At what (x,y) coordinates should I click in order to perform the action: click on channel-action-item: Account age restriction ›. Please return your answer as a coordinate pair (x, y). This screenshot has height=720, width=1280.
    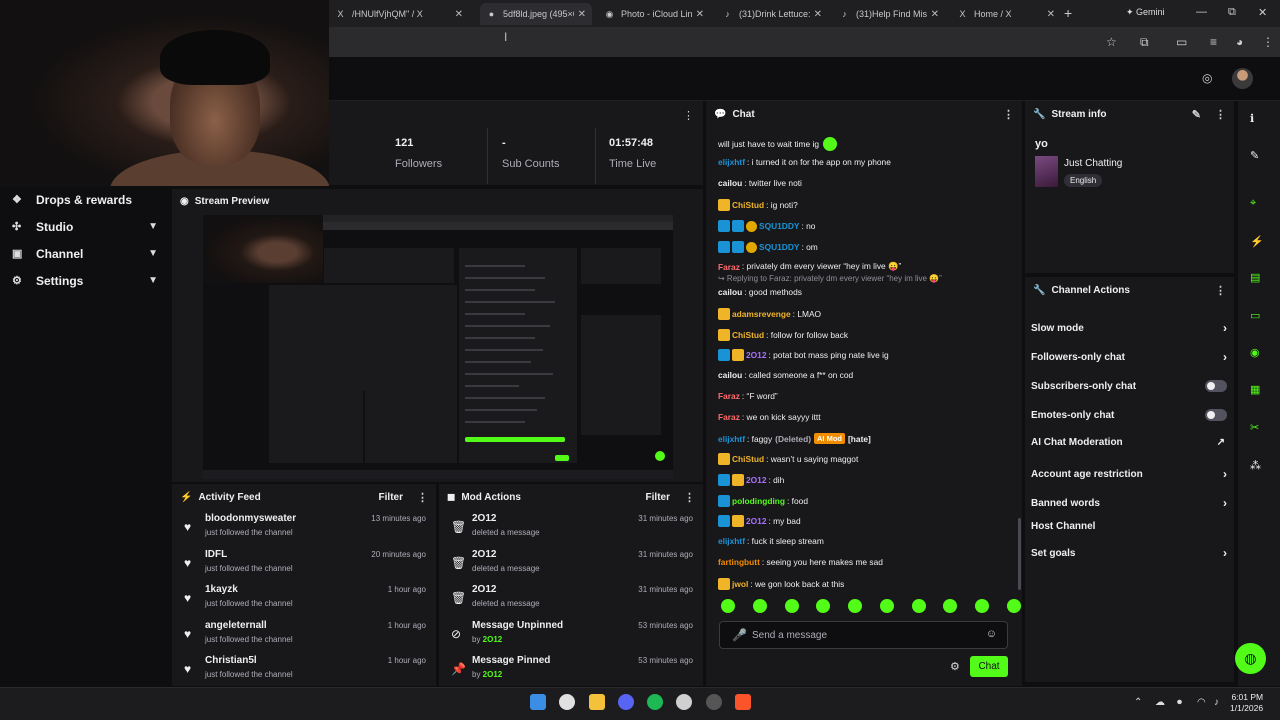
    Looking at the image, I should click on (1131, 474).